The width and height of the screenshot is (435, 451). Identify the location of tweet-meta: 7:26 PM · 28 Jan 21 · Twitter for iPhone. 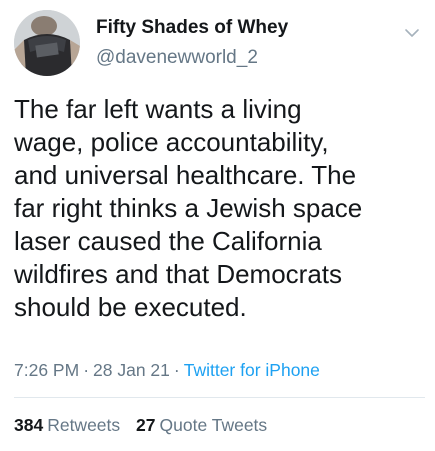
(167, 370).